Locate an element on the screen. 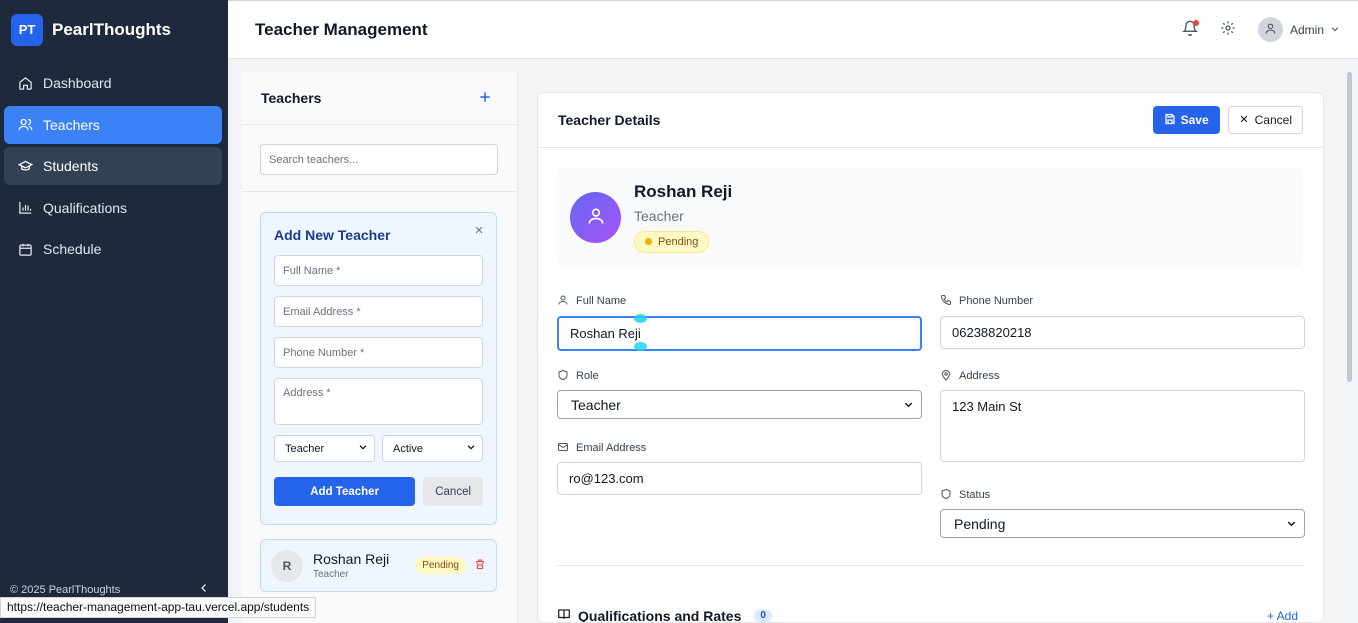  label-text: Address is located at coordinates (979, 376).